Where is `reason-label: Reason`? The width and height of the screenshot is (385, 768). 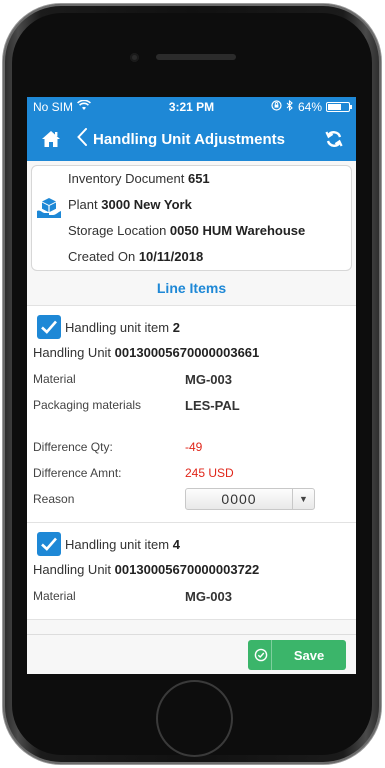
reason-label: Reason is located at coordinates (54, 499).